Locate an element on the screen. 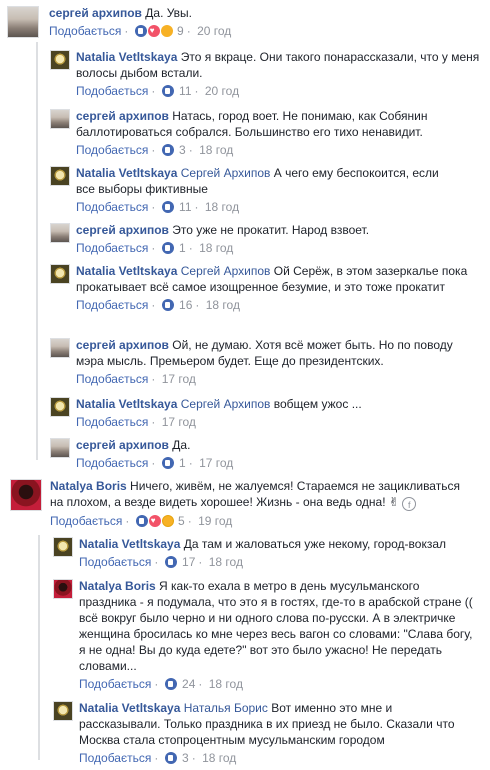  sad-react-icon is located at coordinates (166, 31).